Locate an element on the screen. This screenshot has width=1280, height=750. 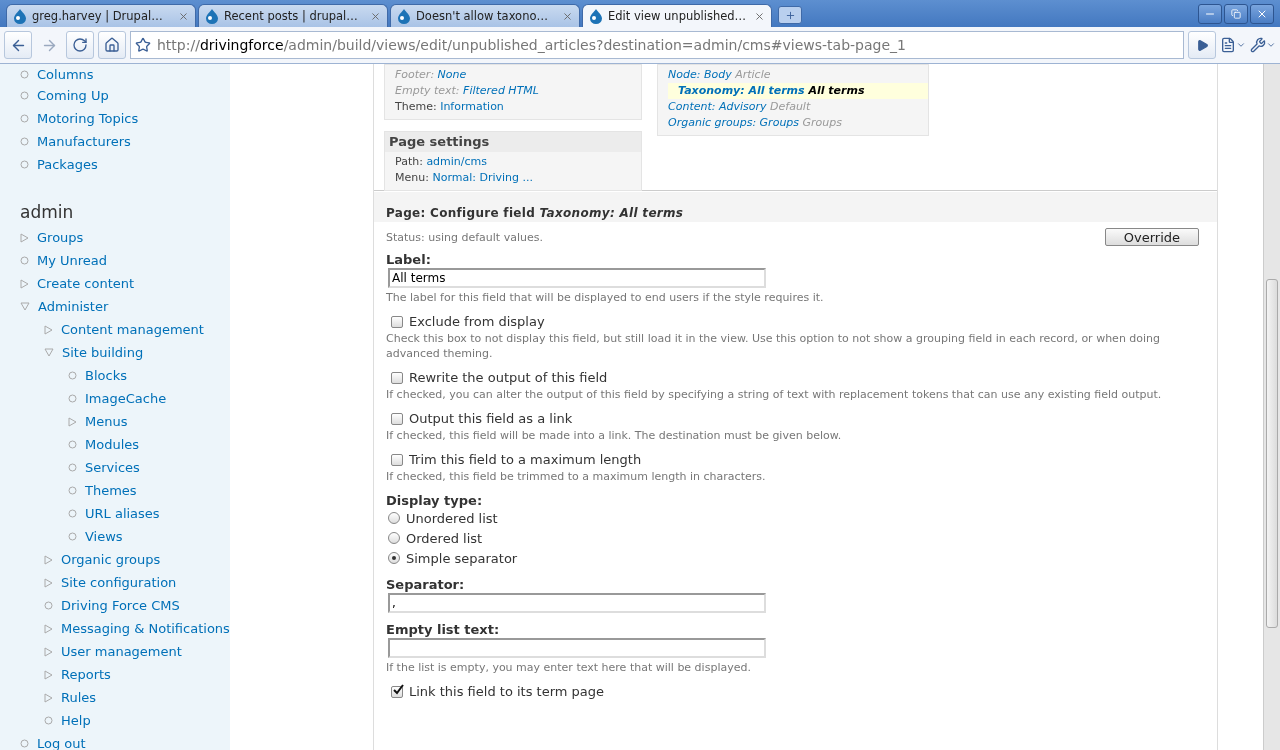
field-row: Node: Body Article is located at coordinates (793, 75).